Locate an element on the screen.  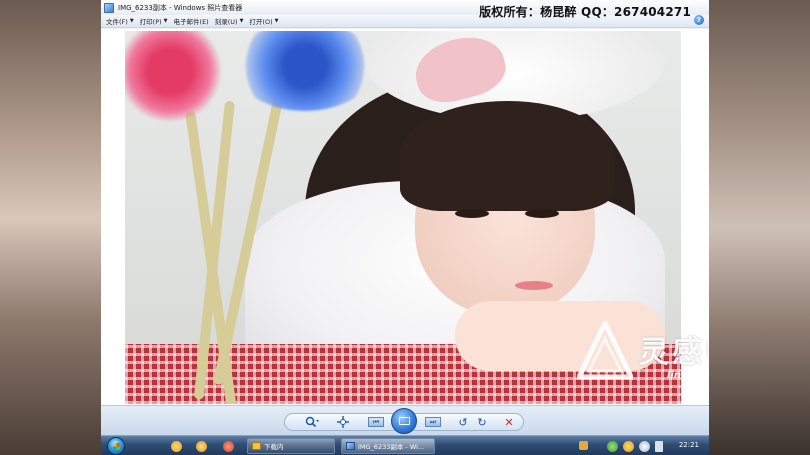
photo-eye-right is located at coordinates (542, 213).